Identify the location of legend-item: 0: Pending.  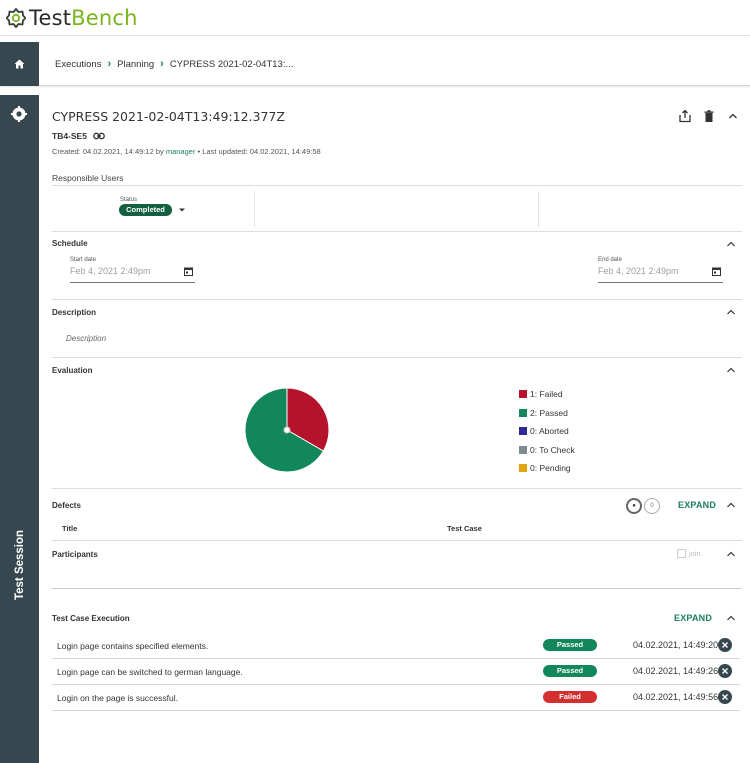
(547, 468).